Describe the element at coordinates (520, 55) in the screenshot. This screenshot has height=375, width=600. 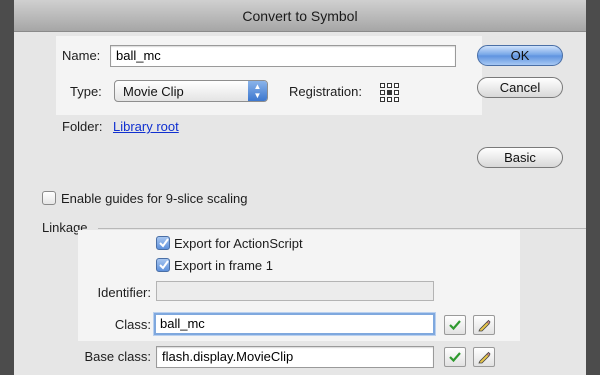
I see `ok-button: OK` at that location.